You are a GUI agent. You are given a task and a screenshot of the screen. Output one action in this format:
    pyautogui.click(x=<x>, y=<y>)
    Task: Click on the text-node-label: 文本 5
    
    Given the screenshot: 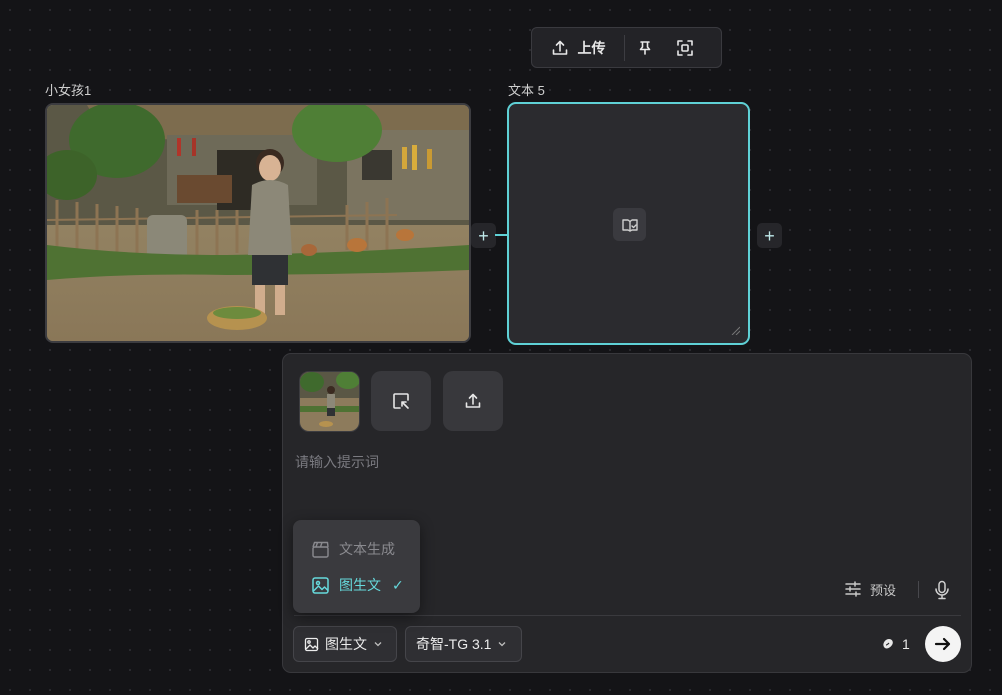 What is the action you would take?
    pyautogui.click(x=526, y=90)
    